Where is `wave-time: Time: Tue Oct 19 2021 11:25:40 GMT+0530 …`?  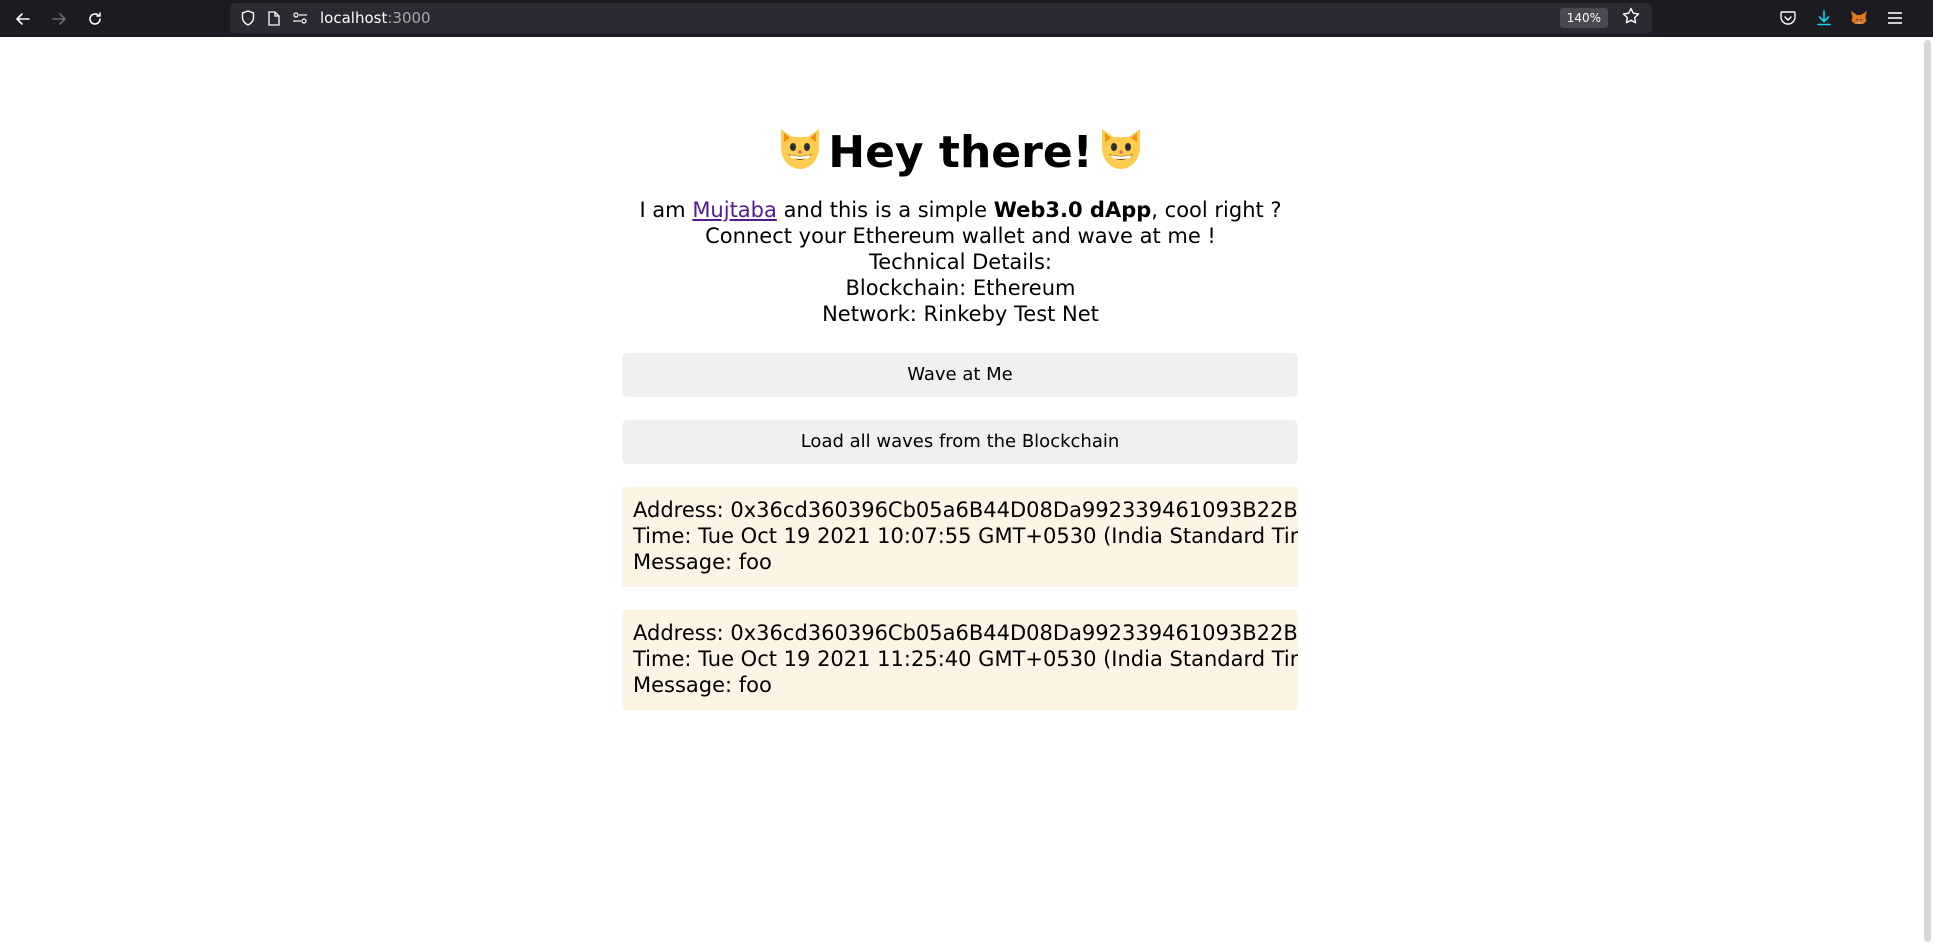 wave-time: Time: Tue Oct 19 2021 11:25:40 GMT+0530 … is located at coordinates (965, 659).